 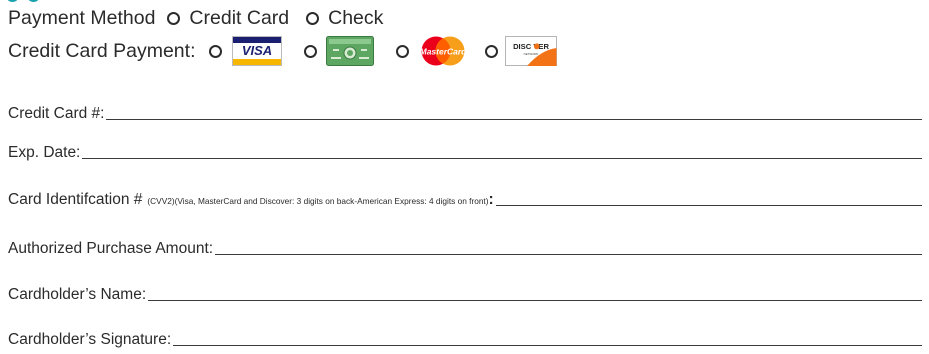 I want to click on cardholder-signature-label: Cardholder’s Signature:, so click(x=90, y=339).